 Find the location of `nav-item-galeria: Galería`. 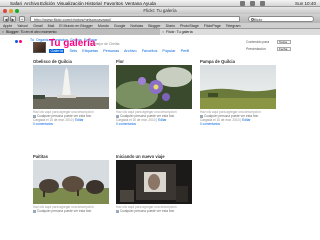

nav-item-galeria: Galería is located at coordinates (57, 51).